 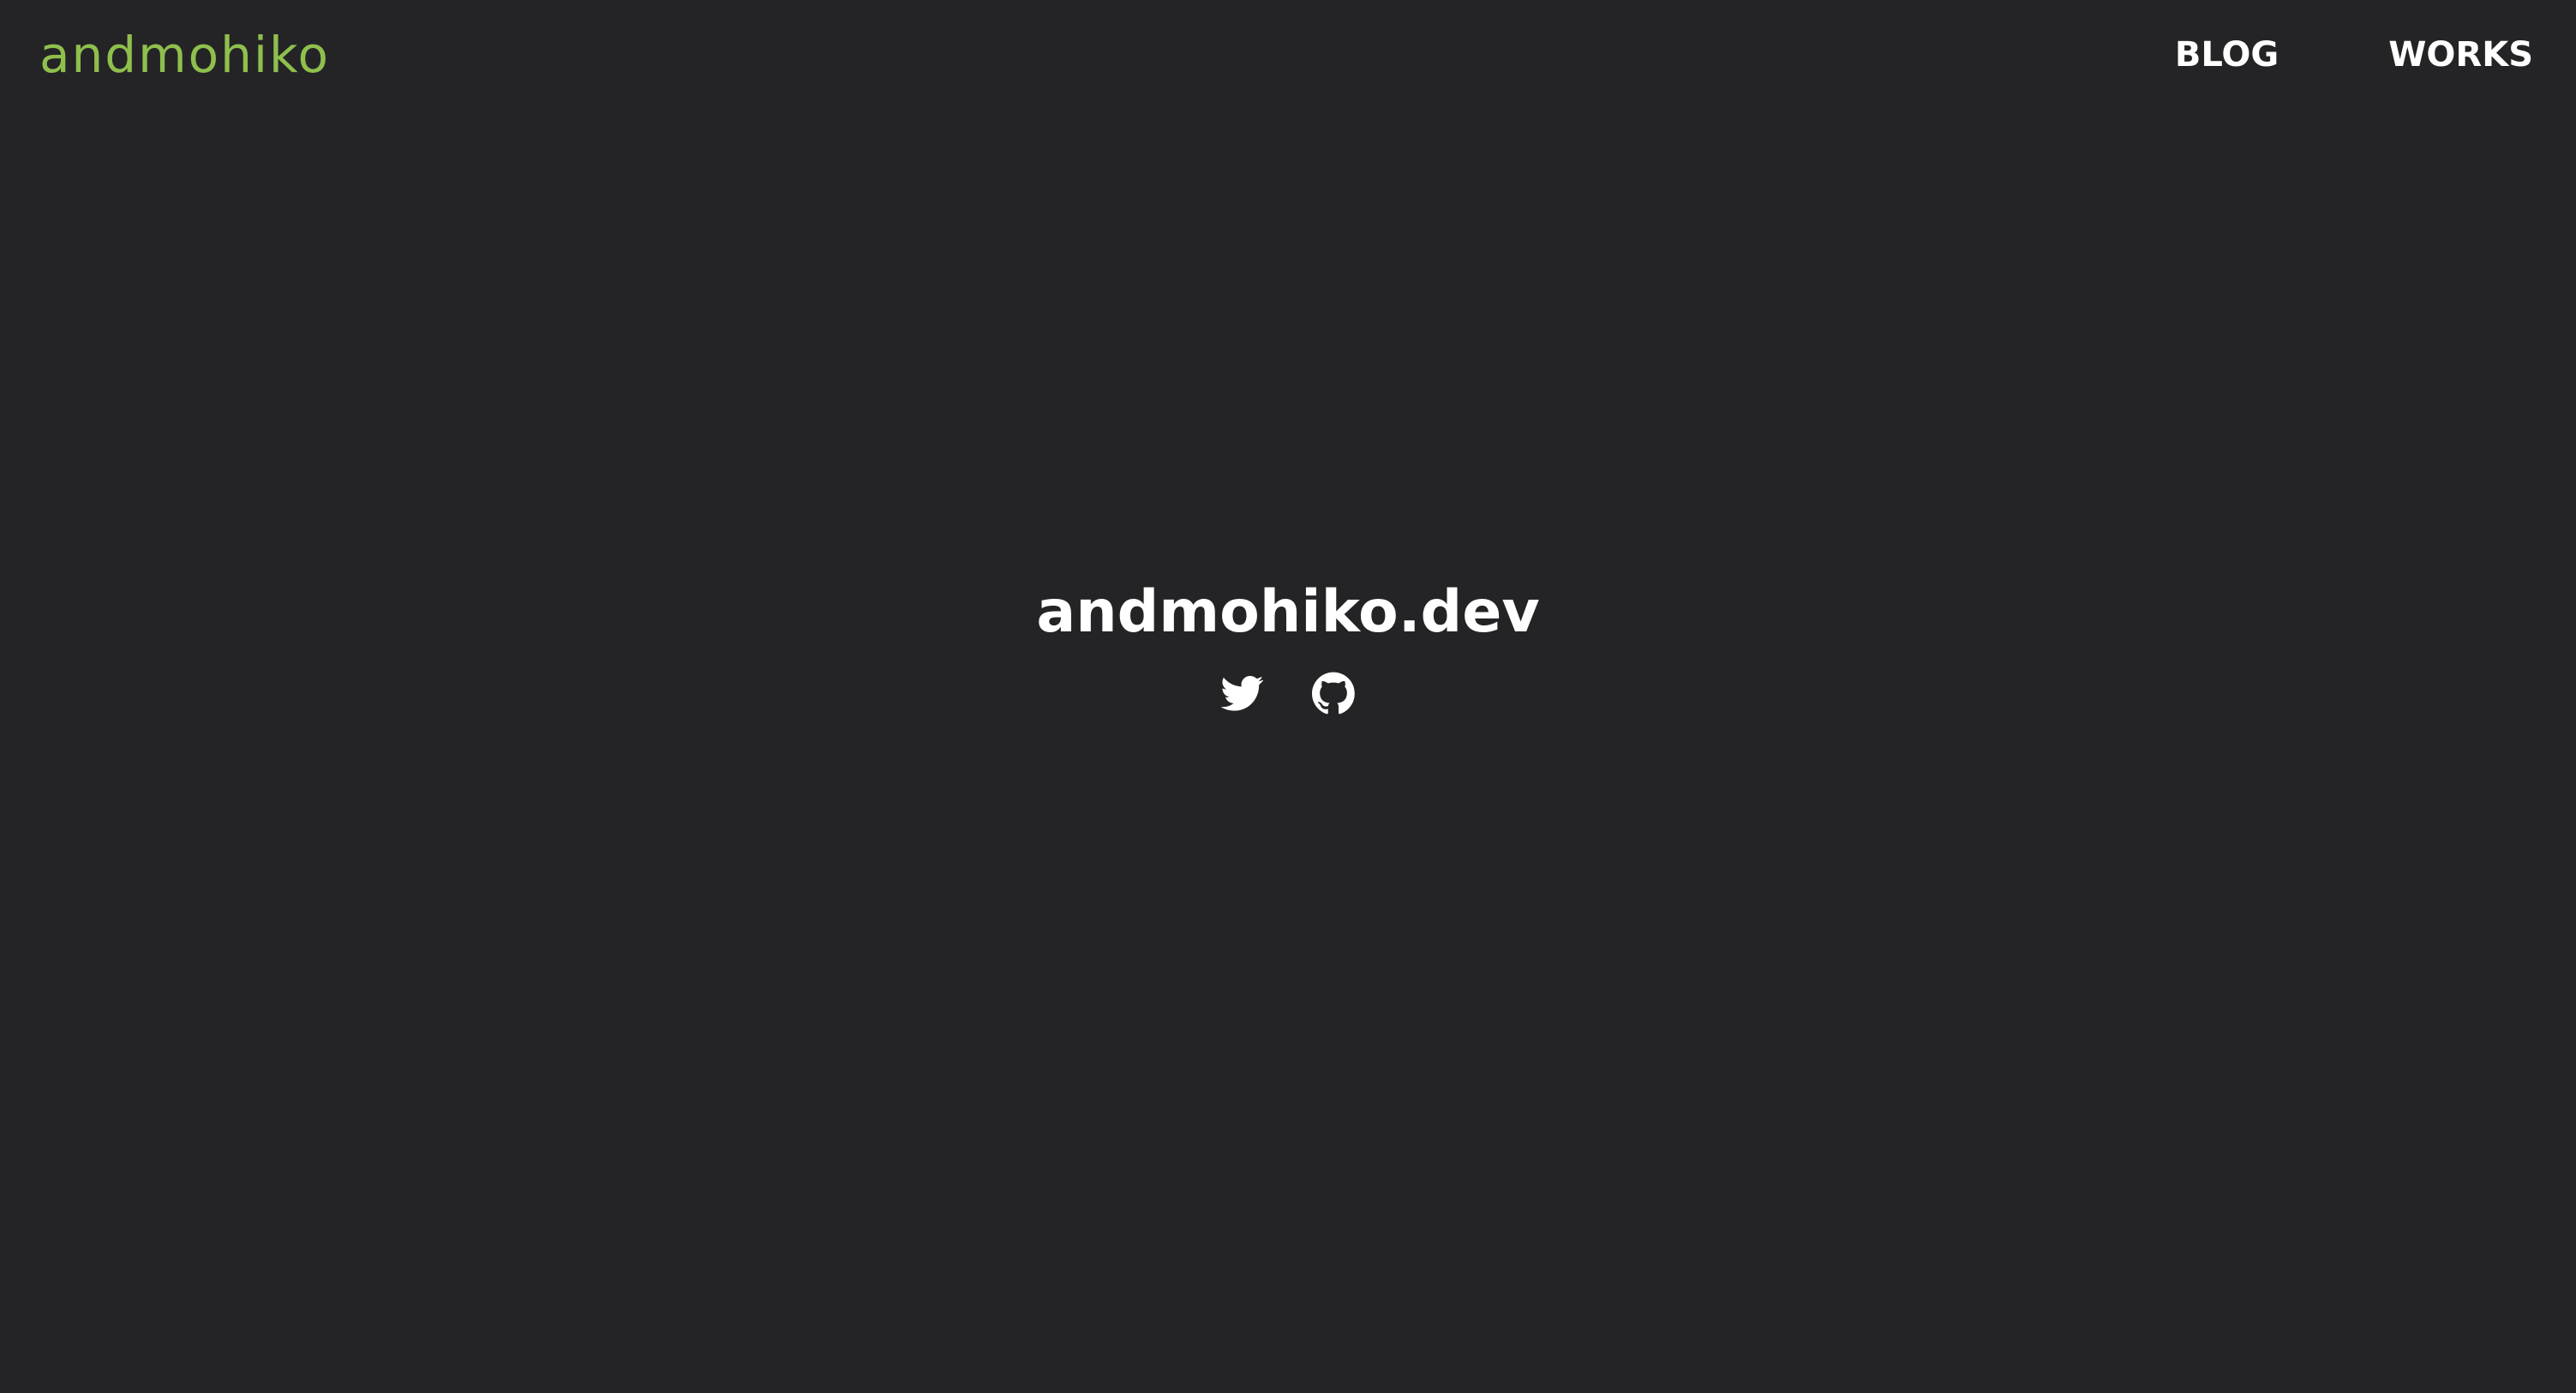 I want to click on hero-section: andmohiko.dev, so click(x=1288, y=640).